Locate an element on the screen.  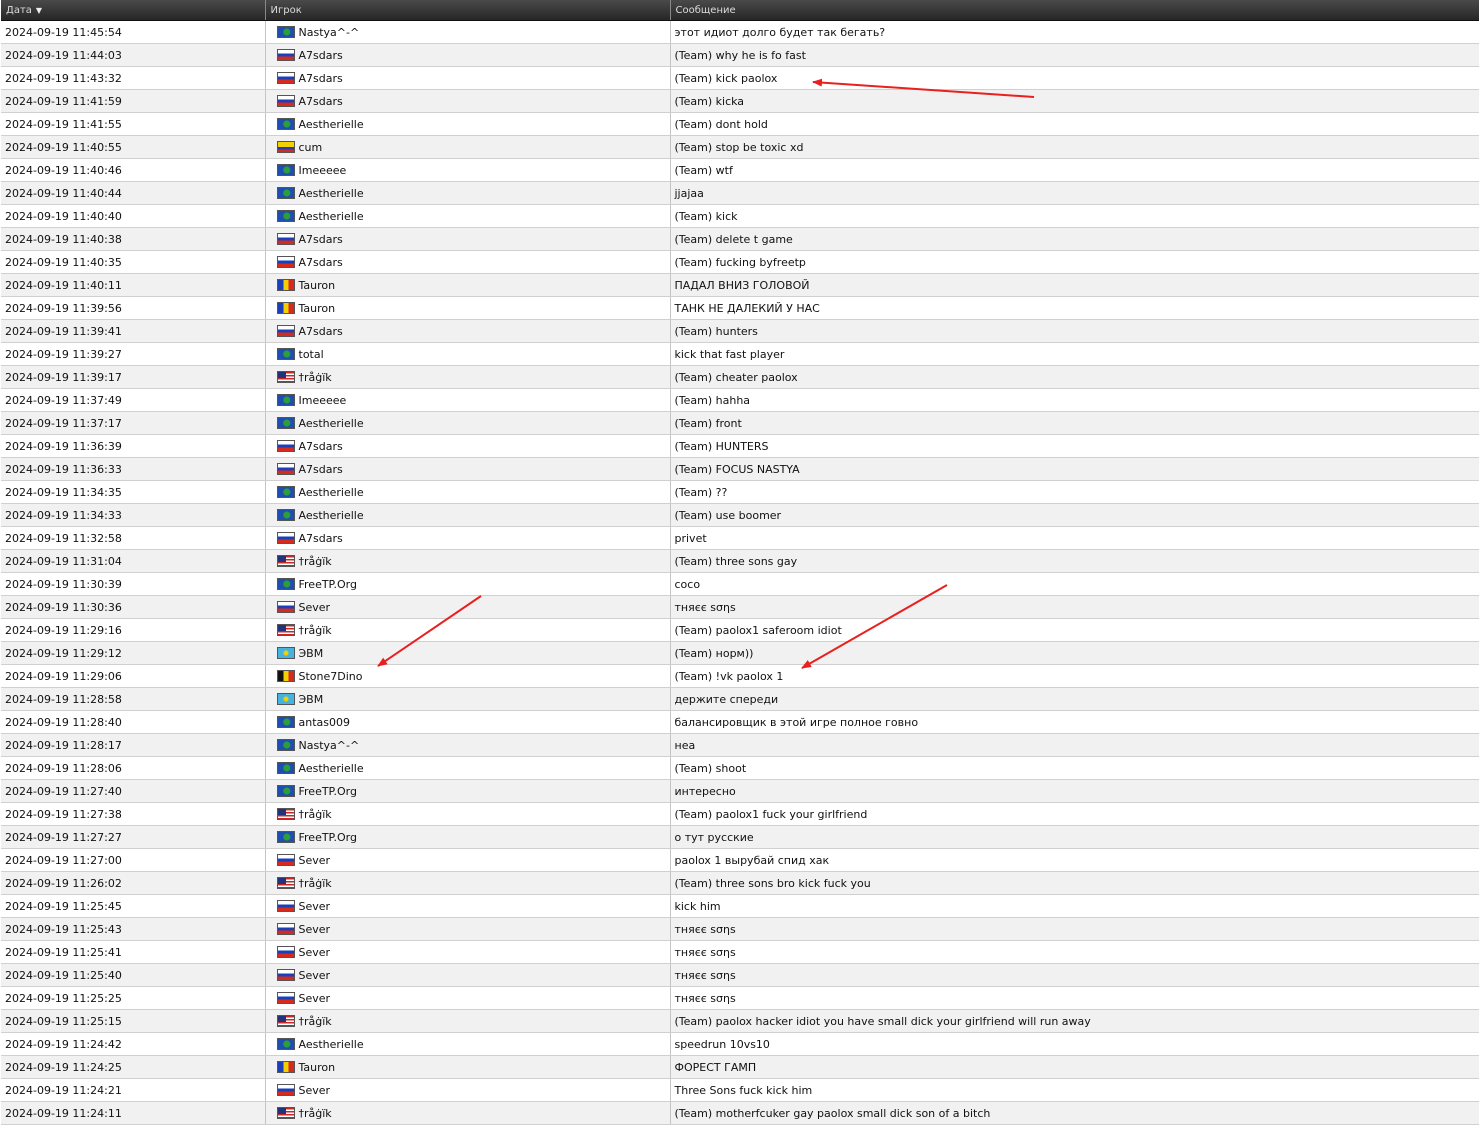
row-message: speedrun 10vs10 is located at coordinates (1074, 1044).